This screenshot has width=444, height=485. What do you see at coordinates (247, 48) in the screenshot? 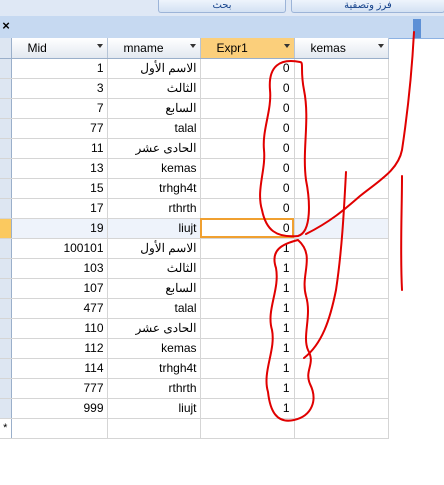
I see `column-header-expr1: Expr1` at bounding box center [247, 48].